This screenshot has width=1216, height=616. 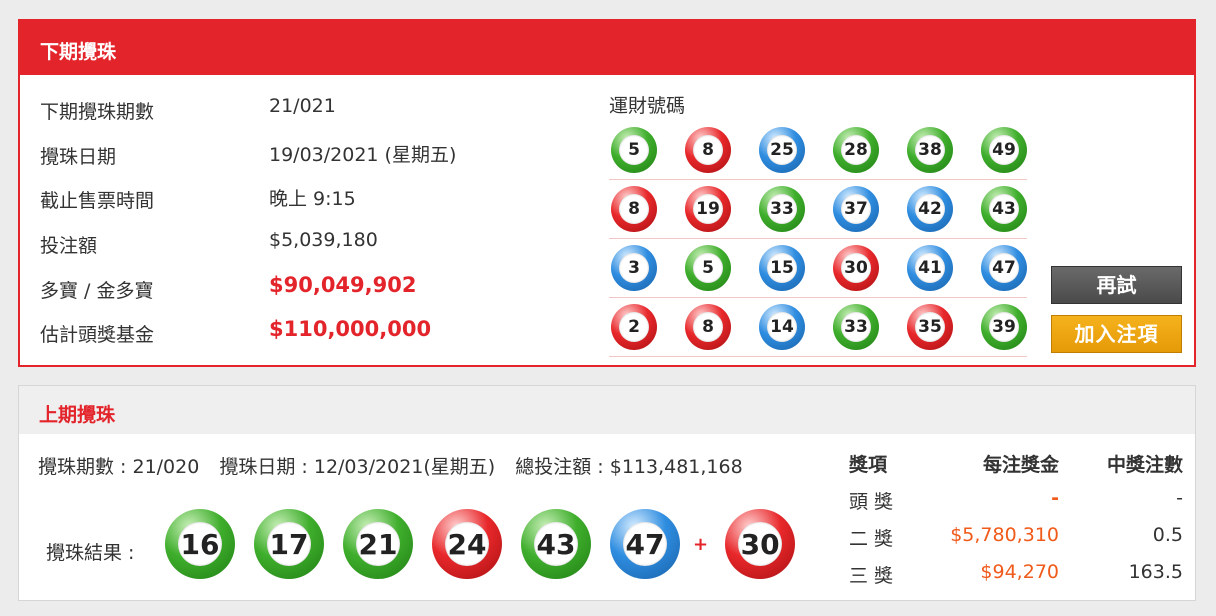 I want to click on lucky-numbers-row: 2 8 14 33 35 39, so click(x=818, y=327).